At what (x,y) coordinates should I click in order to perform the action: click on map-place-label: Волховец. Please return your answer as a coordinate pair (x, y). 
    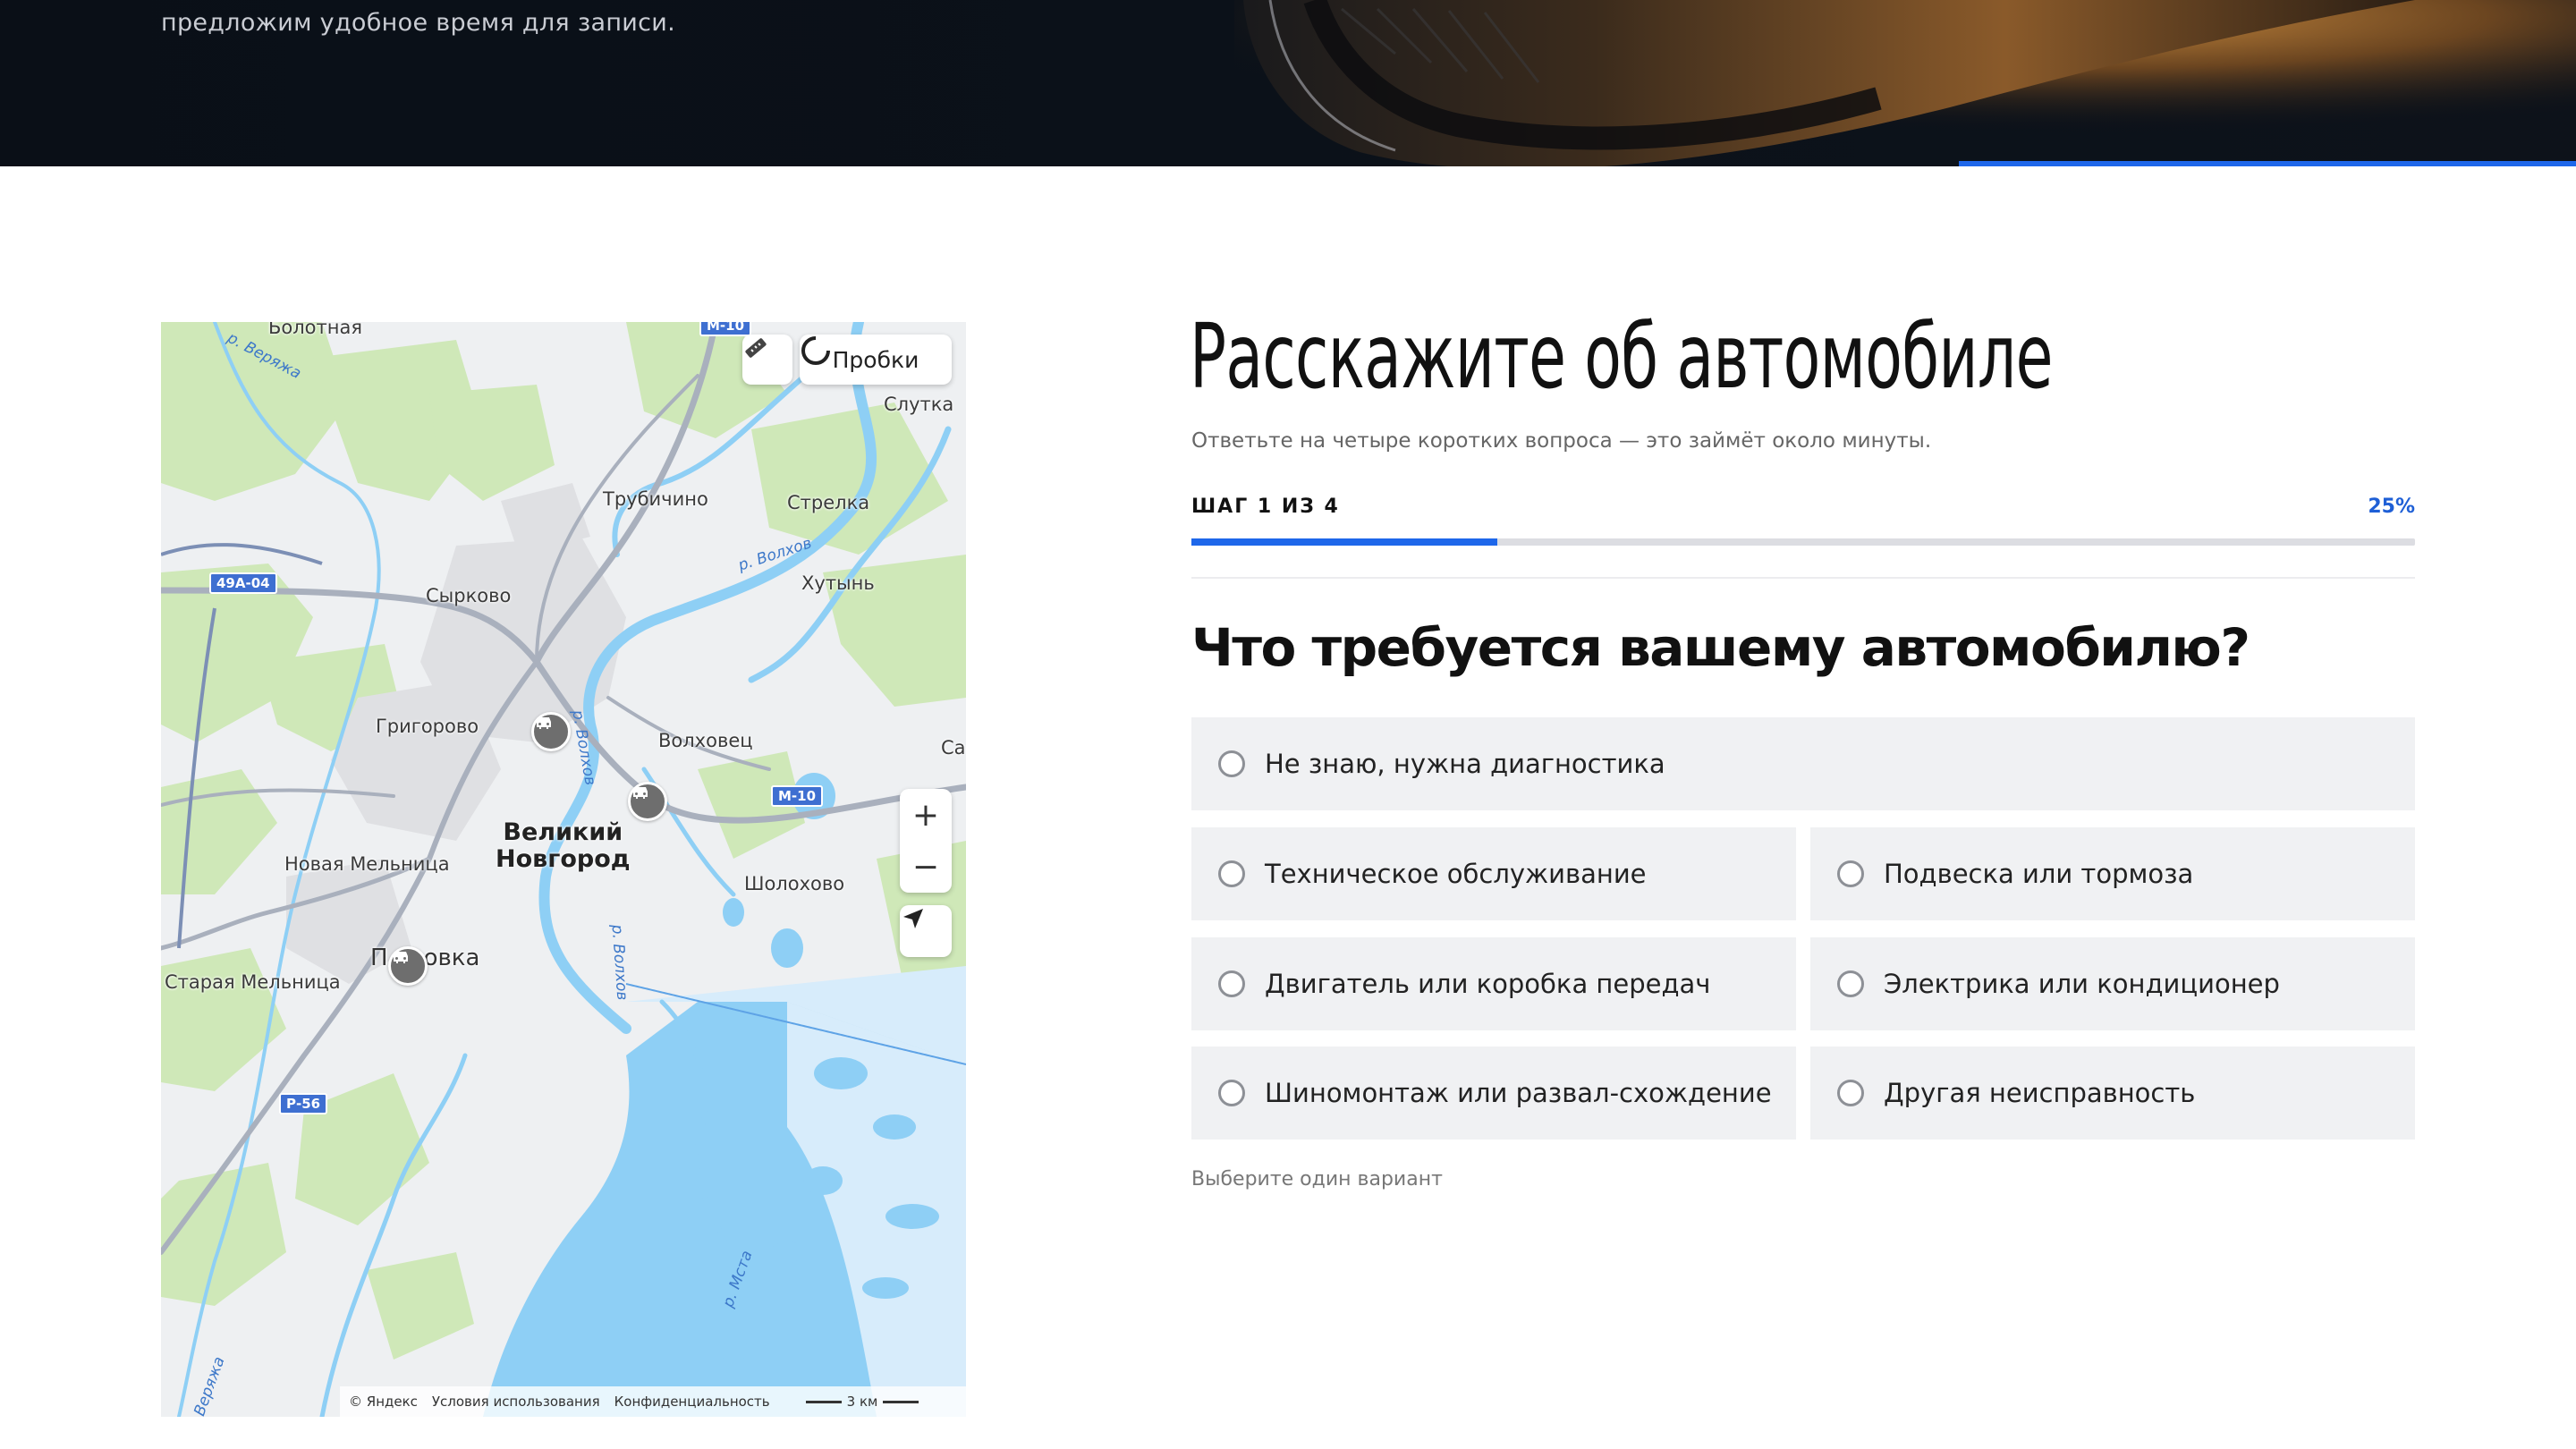
    Looking at the image, I should click on (705, 740).